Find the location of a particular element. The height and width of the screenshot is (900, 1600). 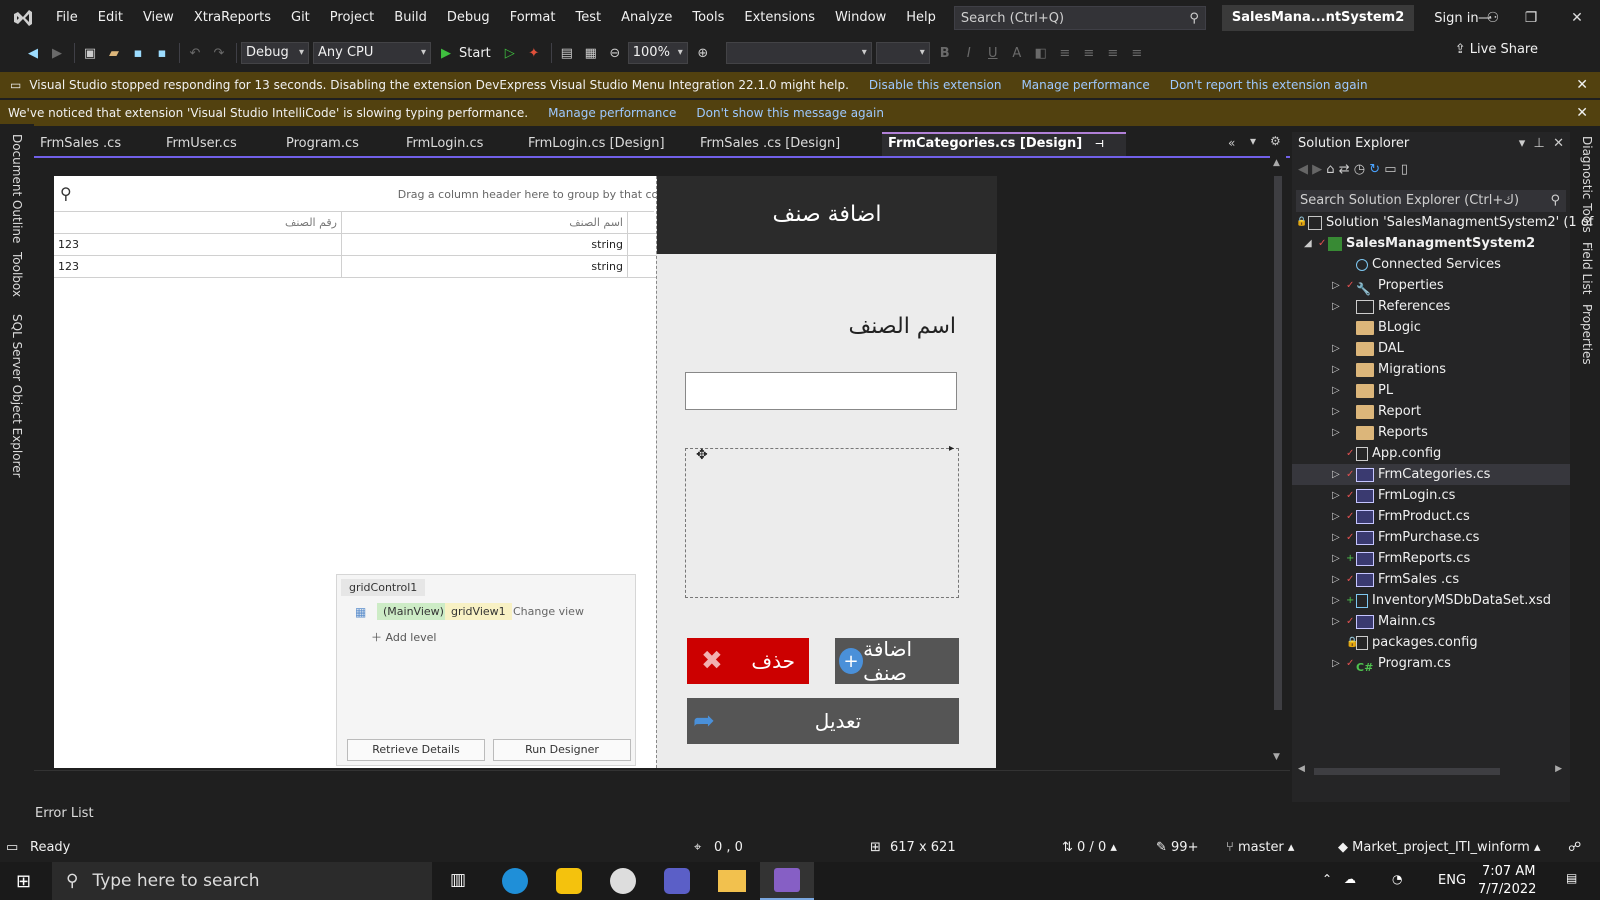

tab-overflow-icon: « is located at coordinates (1231, 143).